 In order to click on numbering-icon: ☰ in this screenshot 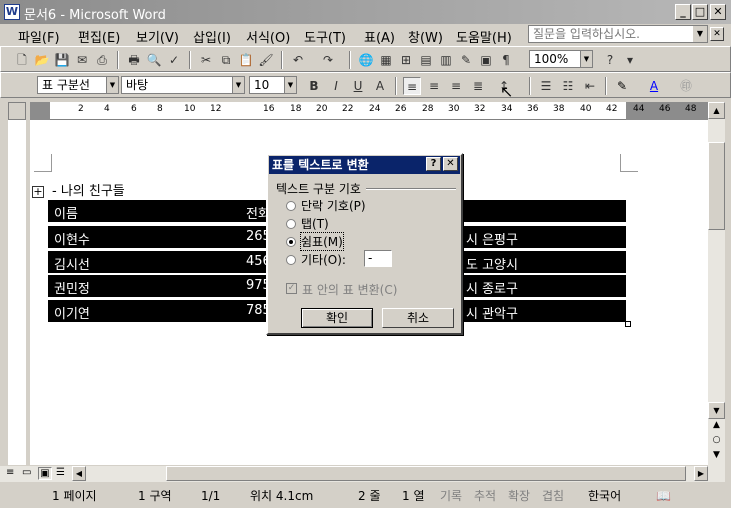, I will do `click(546, 86)`.